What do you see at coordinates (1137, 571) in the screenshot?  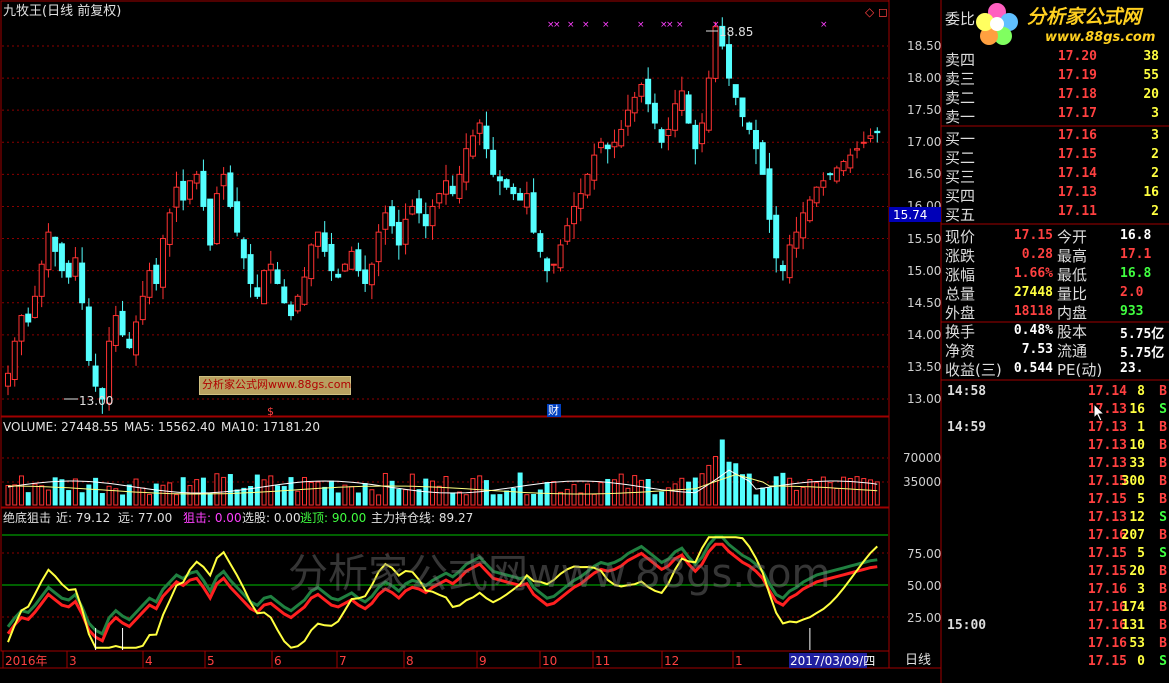 I see `tick-volume: 20` at bounding box center [1137, 571].